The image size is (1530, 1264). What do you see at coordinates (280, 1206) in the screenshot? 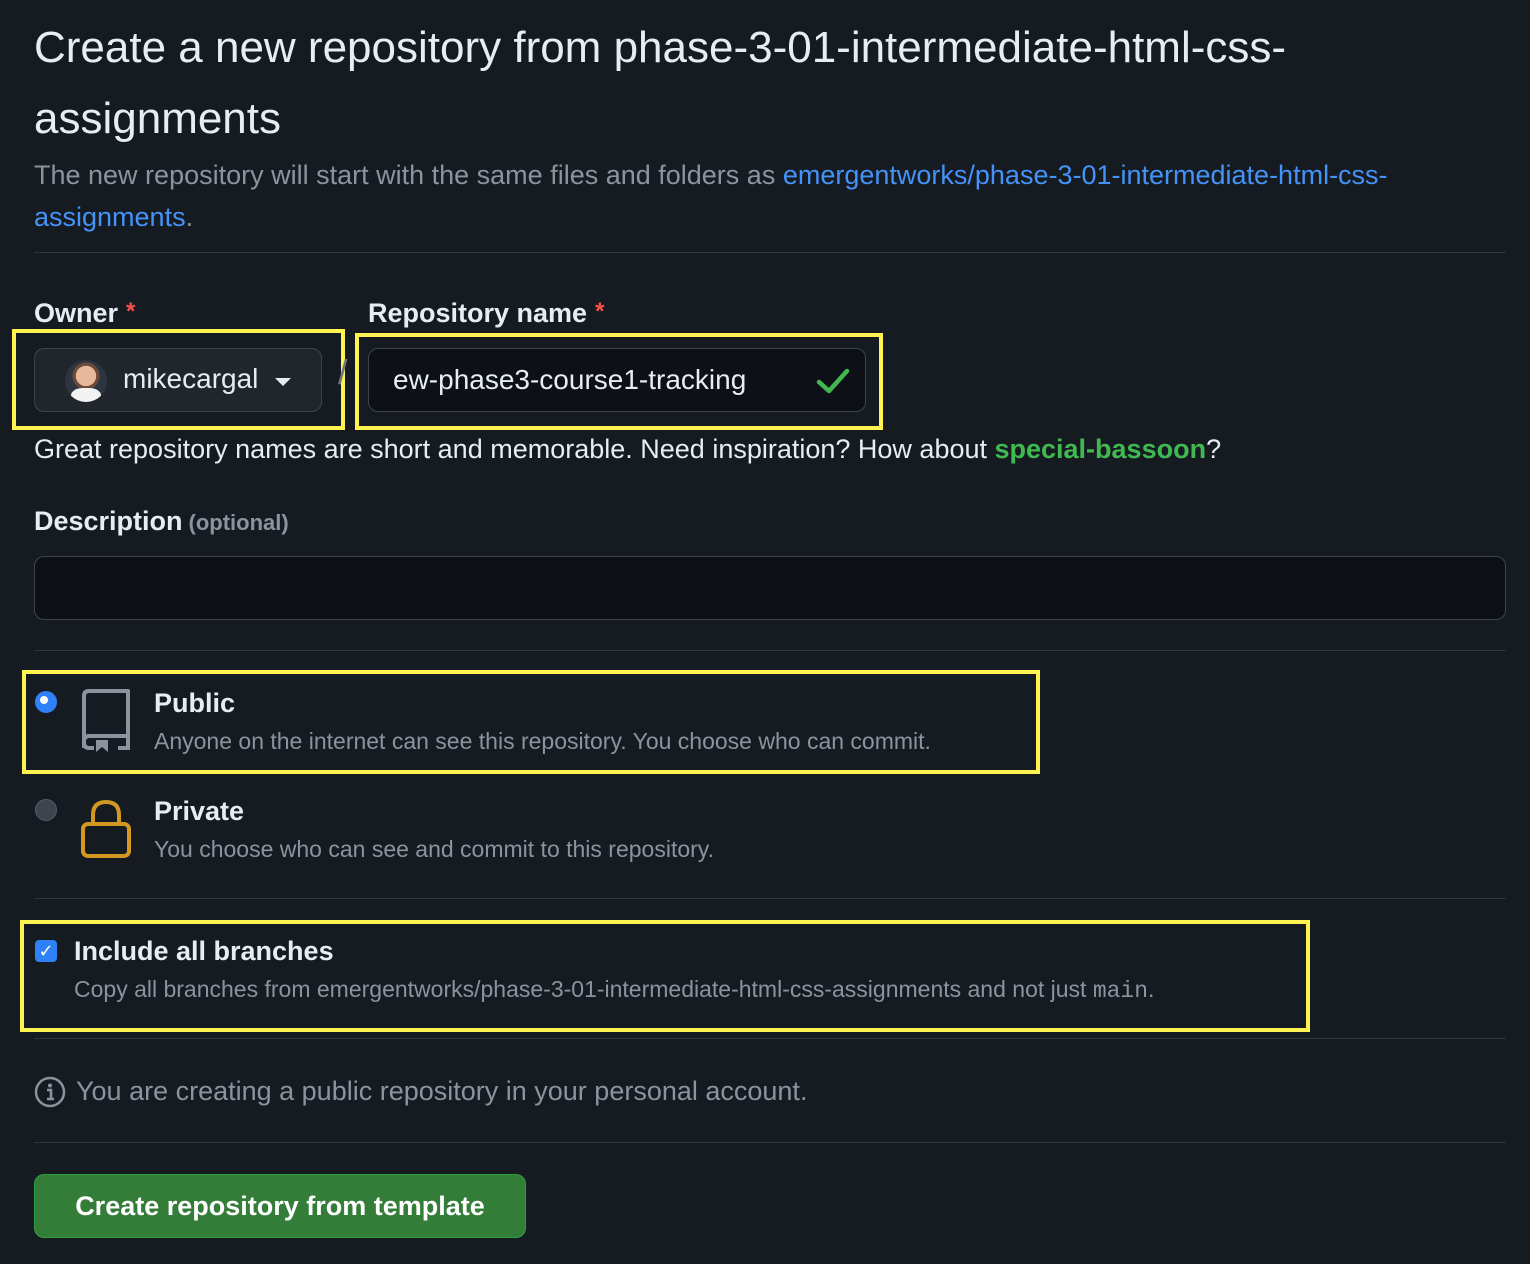
I see `create-repository-button: Create repository from template` at bounding box center [280, 1206].